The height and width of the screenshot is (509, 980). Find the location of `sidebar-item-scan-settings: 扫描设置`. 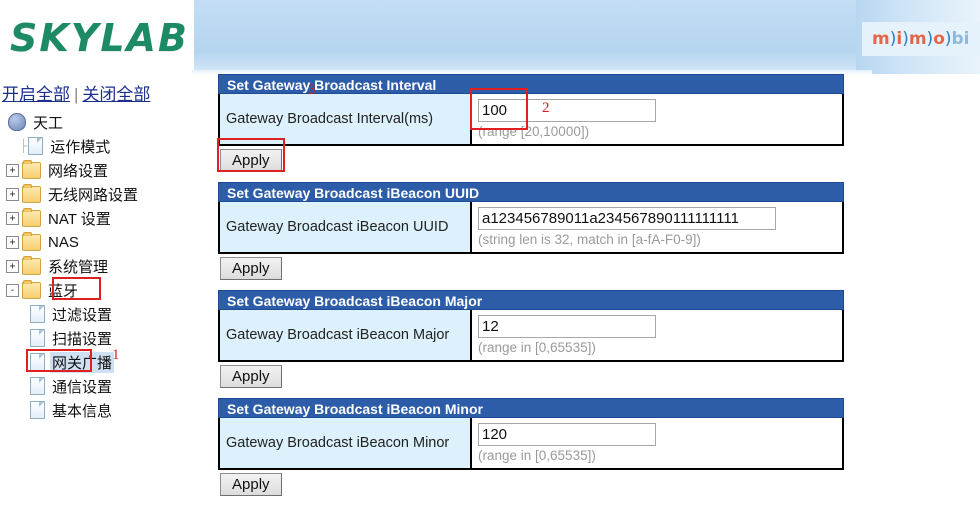

sidebar-item-scan-settings: 扫描设置 is located at coordinates (100, 338).